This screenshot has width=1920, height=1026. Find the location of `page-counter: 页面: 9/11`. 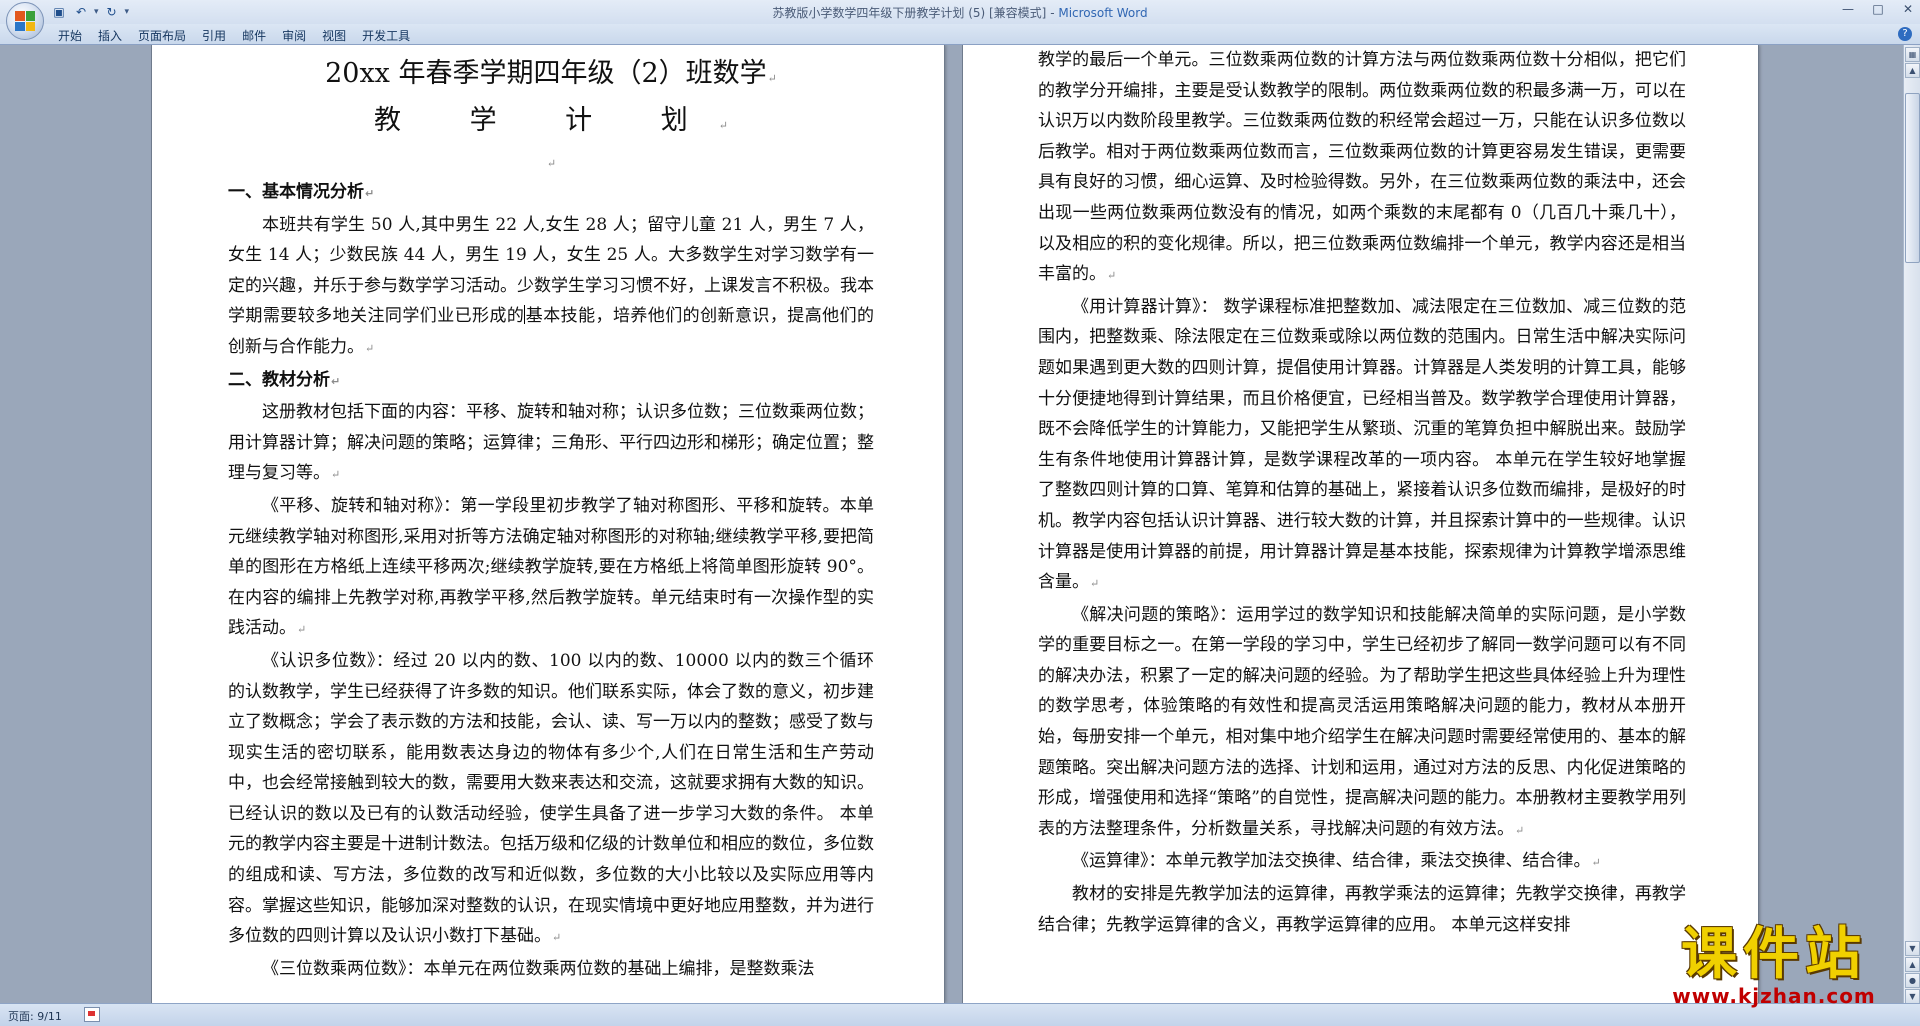

page-counter: 页面: 9/11 is located at coordinates (35, 1016).